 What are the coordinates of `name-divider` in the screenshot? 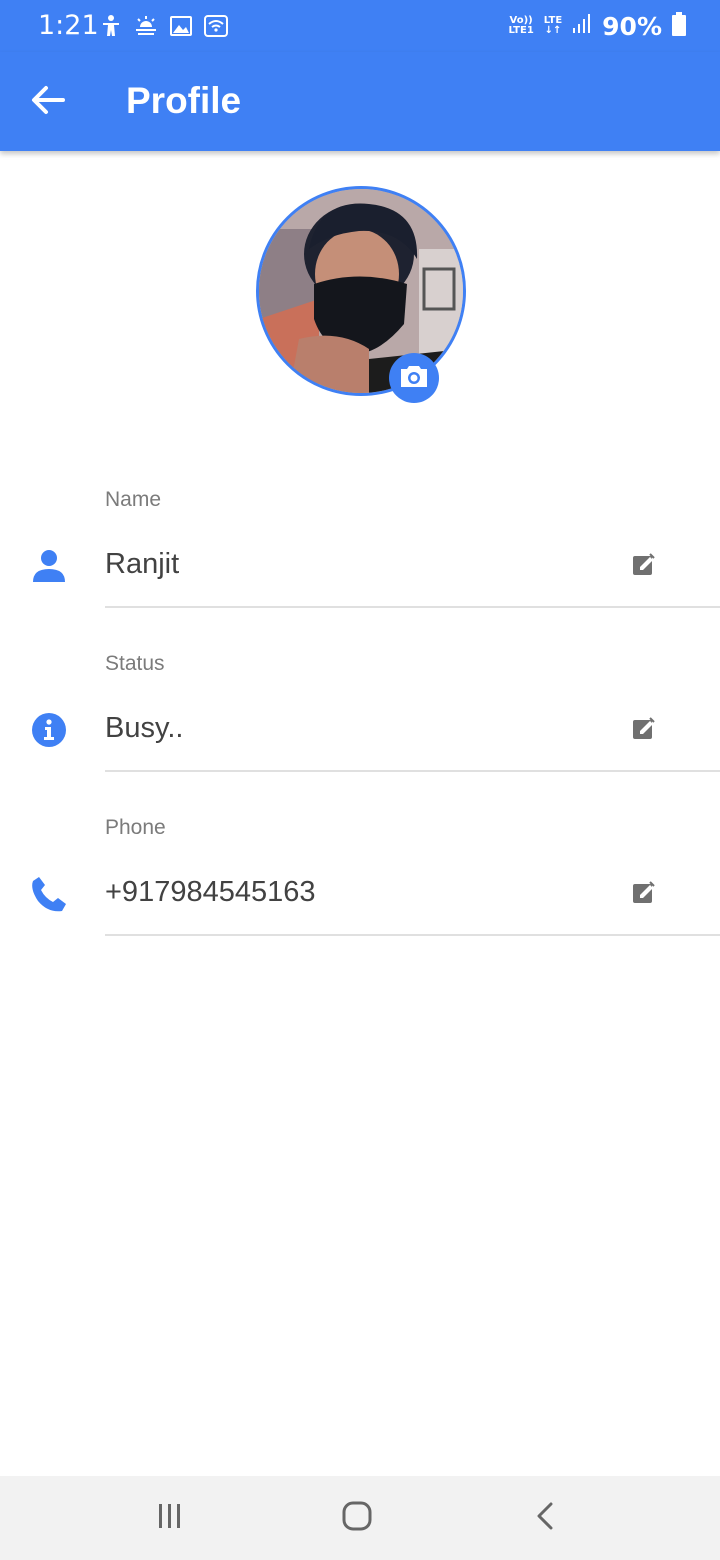 It's located at (412, 607).